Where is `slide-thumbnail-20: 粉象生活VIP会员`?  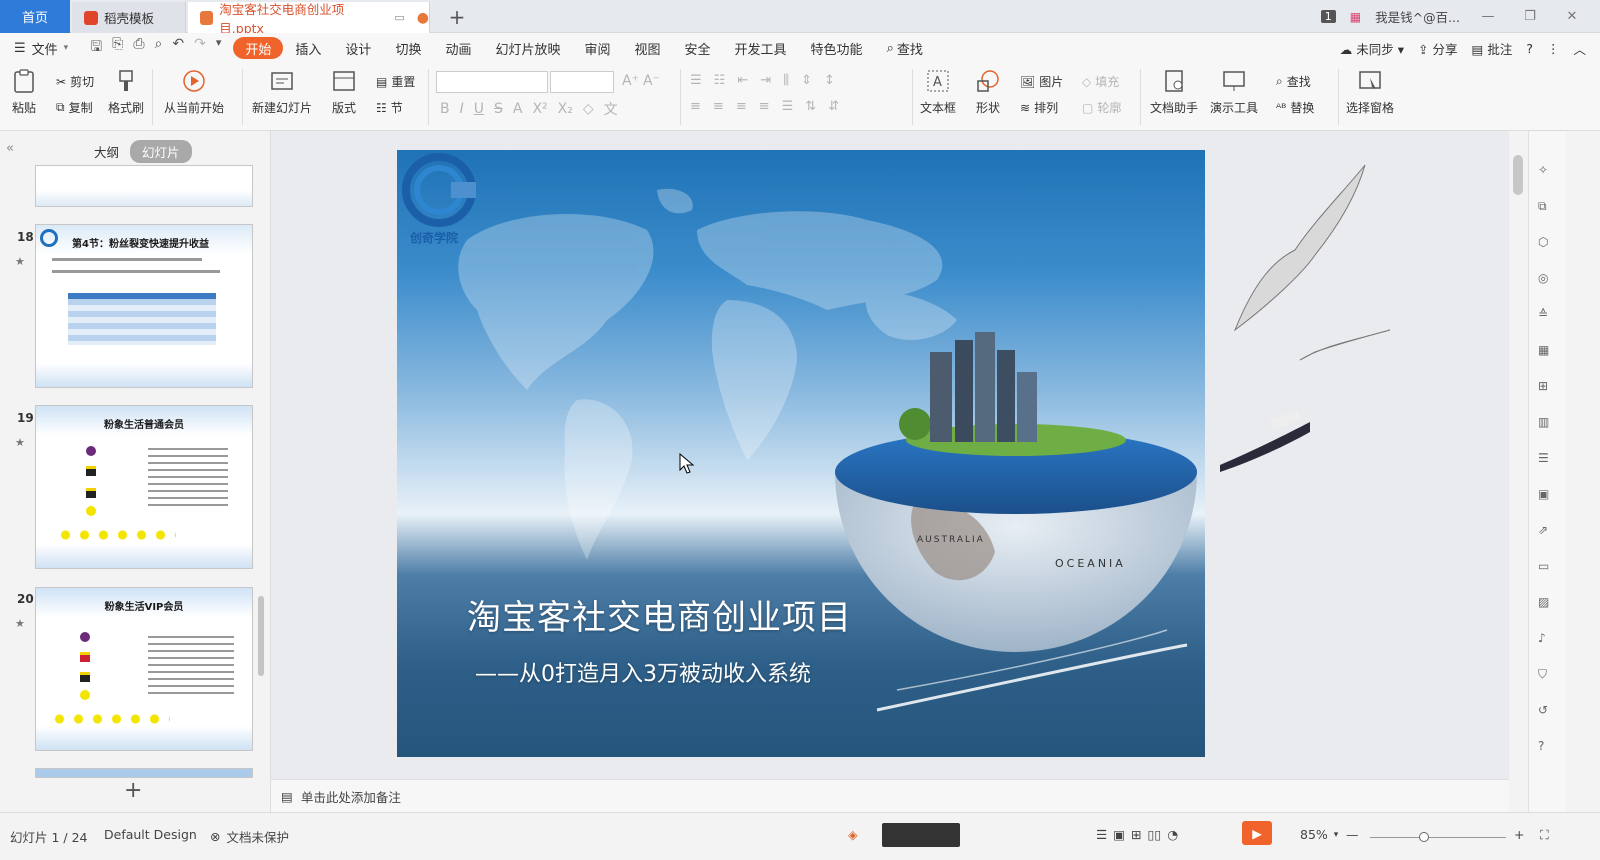
slide-thumbnail-20: 粉象生活VIP会员 is located at coordinates (144, 669).